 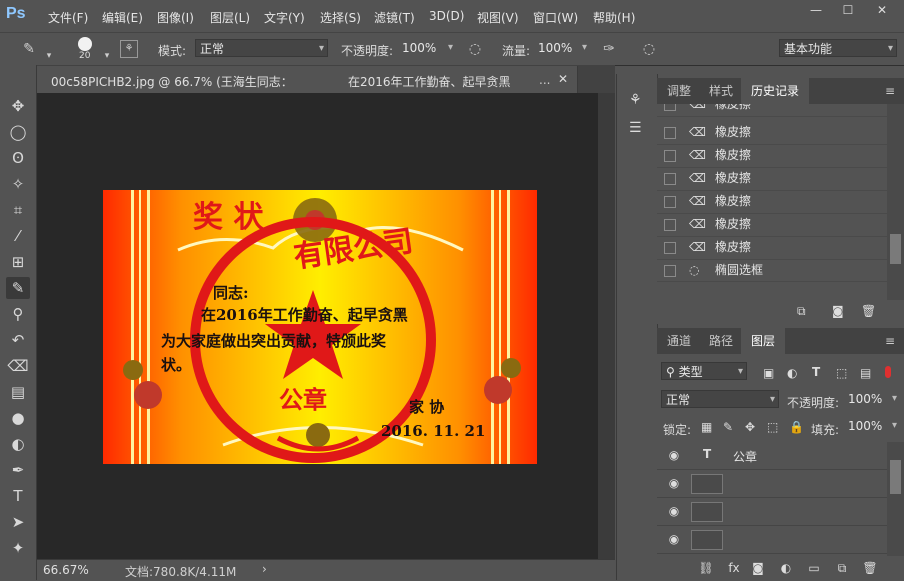 What do you see at coordinates (848, 10) in the screenshot?
I see `maximize-icon: ☐` at bounding box center [848, 10].